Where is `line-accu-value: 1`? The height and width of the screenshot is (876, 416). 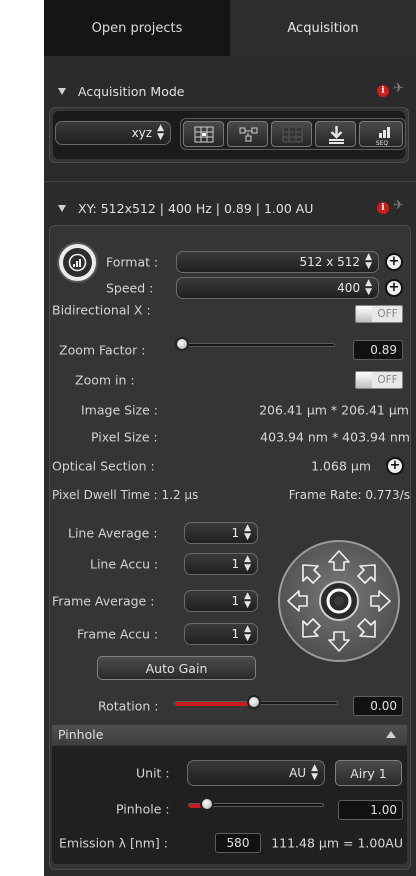
line-accu-value: 1 is located at coordinates (235, 564).